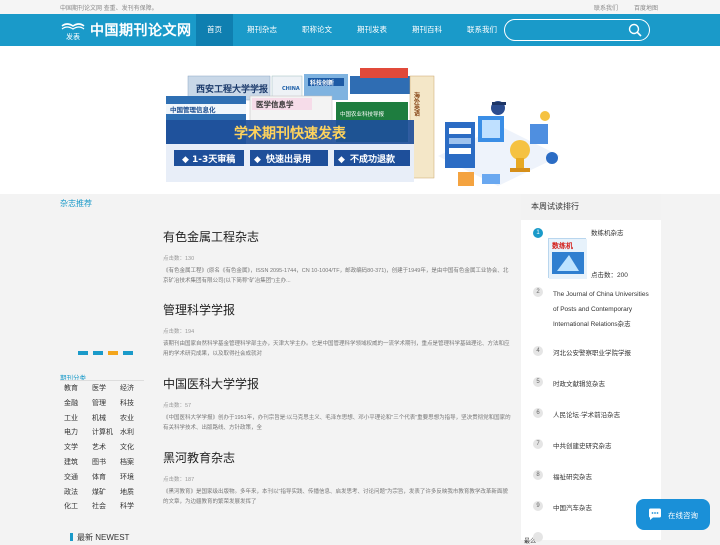 The width and height of the screenshot is (720, 545). I want to click on svg-text: 科技创新, so click(322, 83).